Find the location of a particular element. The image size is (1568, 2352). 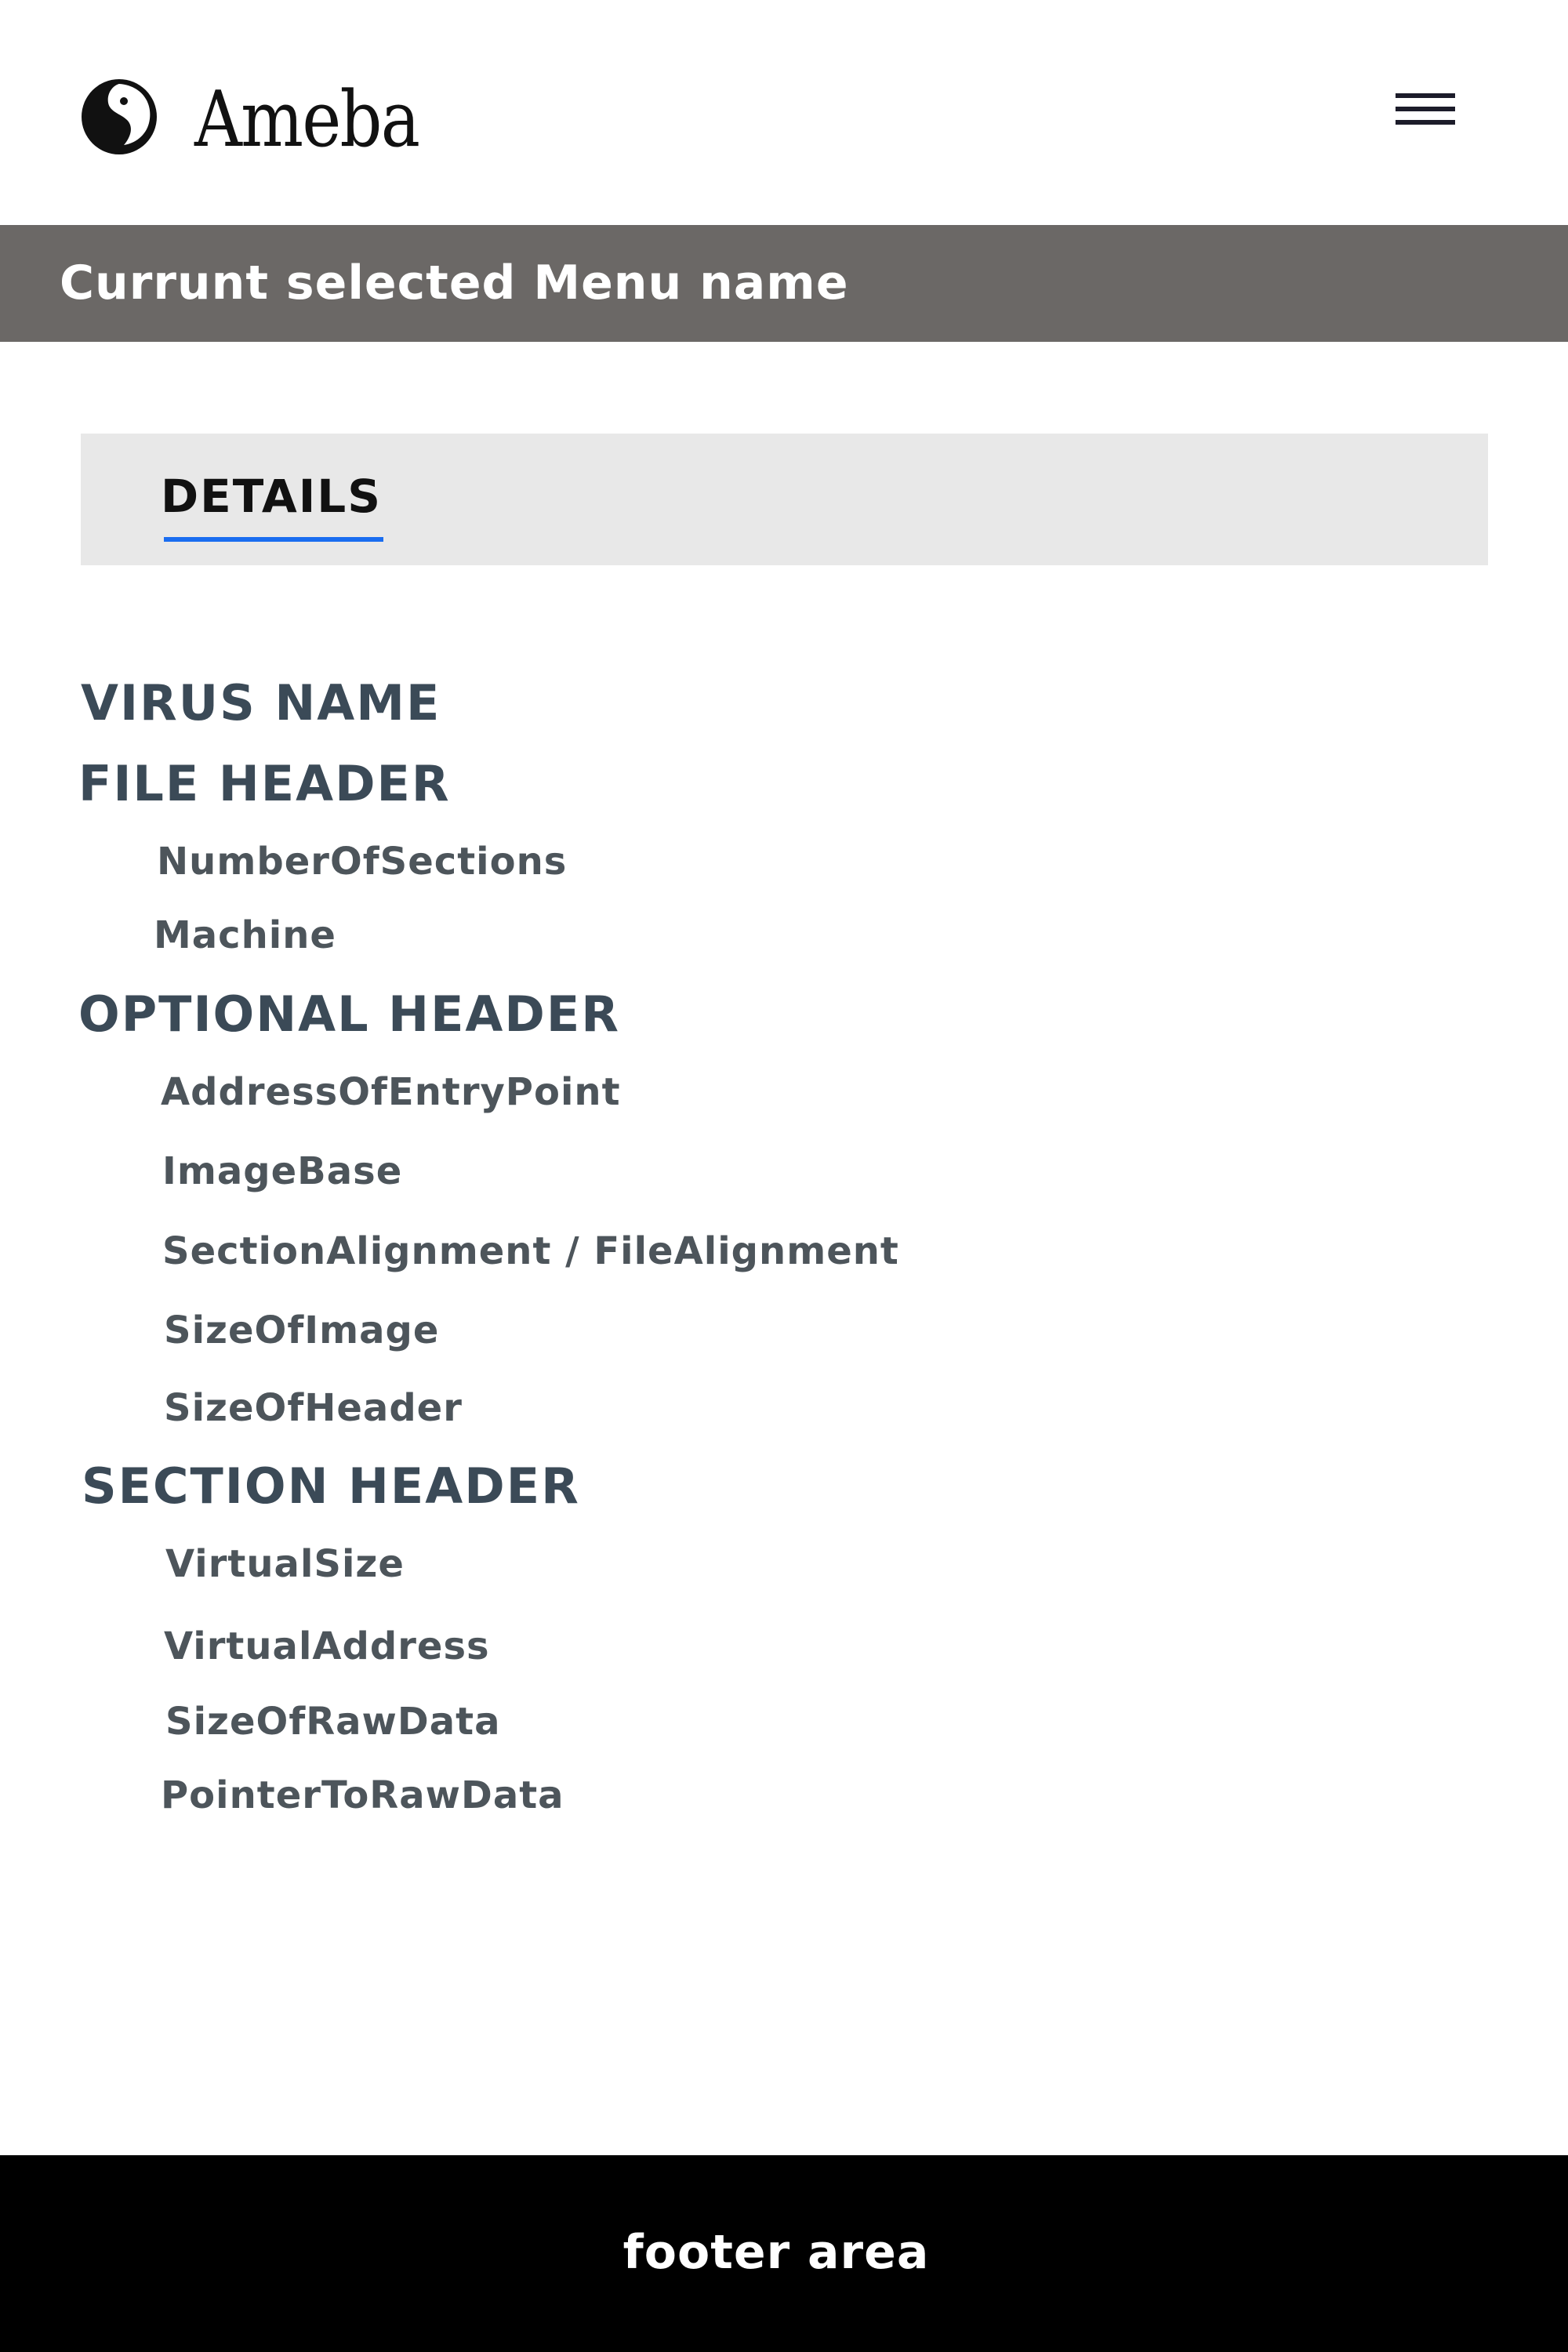

field-virtual-address: VirtualAddress is located at coordinates (327, 1646).